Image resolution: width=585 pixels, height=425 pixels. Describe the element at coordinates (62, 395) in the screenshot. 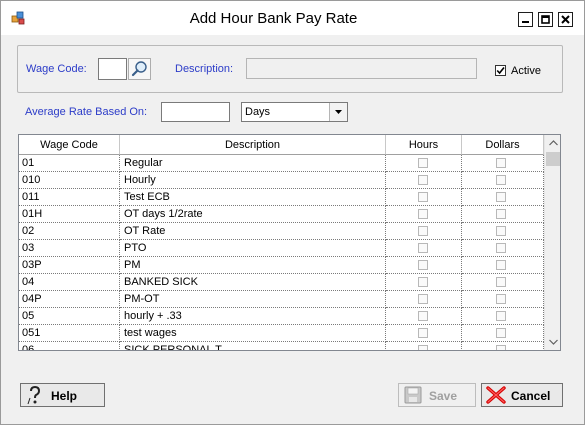

I see `help-button: Help` at that location.